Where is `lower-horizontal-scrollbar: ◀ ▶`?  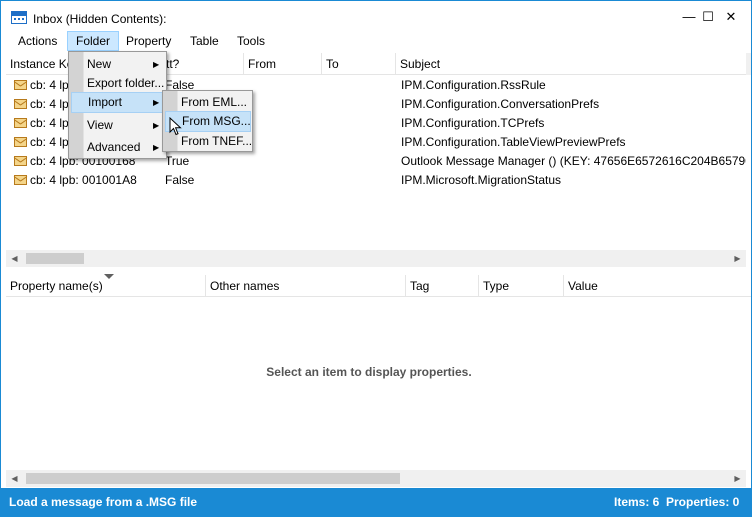 lower-horizontal-scrollbar: ◀ ▶ is located at coordinates (376, 478).